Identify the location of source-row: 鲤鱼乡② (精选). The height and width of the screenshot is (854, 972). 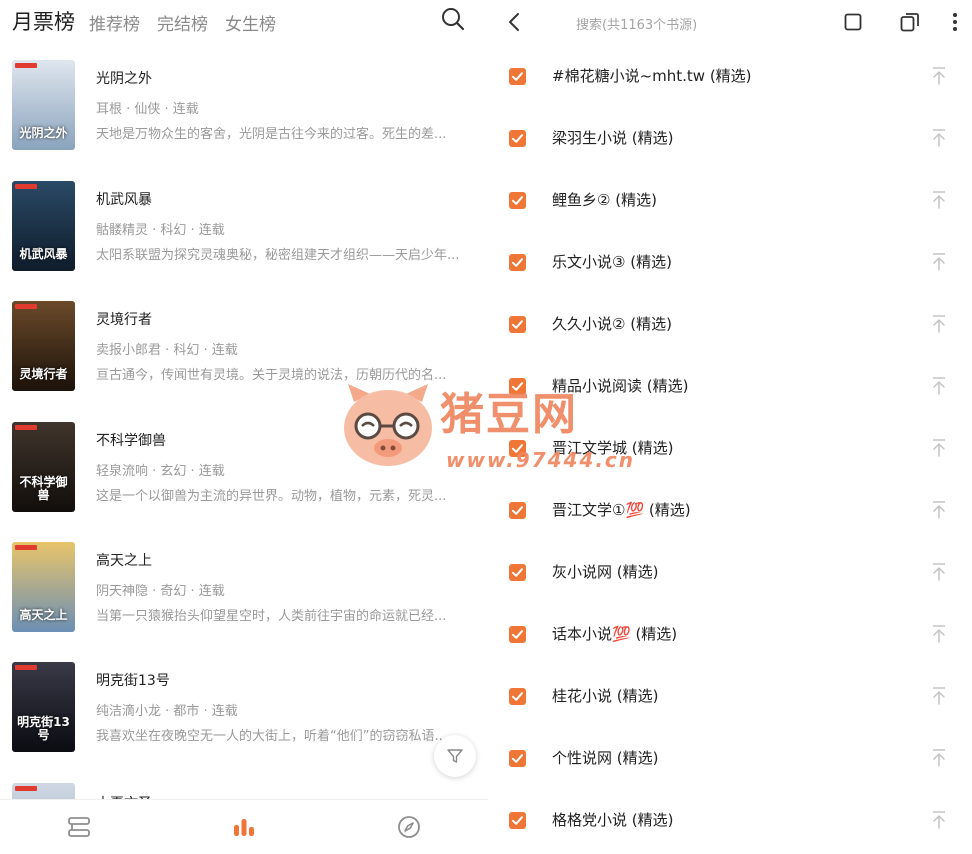
(731, 222).